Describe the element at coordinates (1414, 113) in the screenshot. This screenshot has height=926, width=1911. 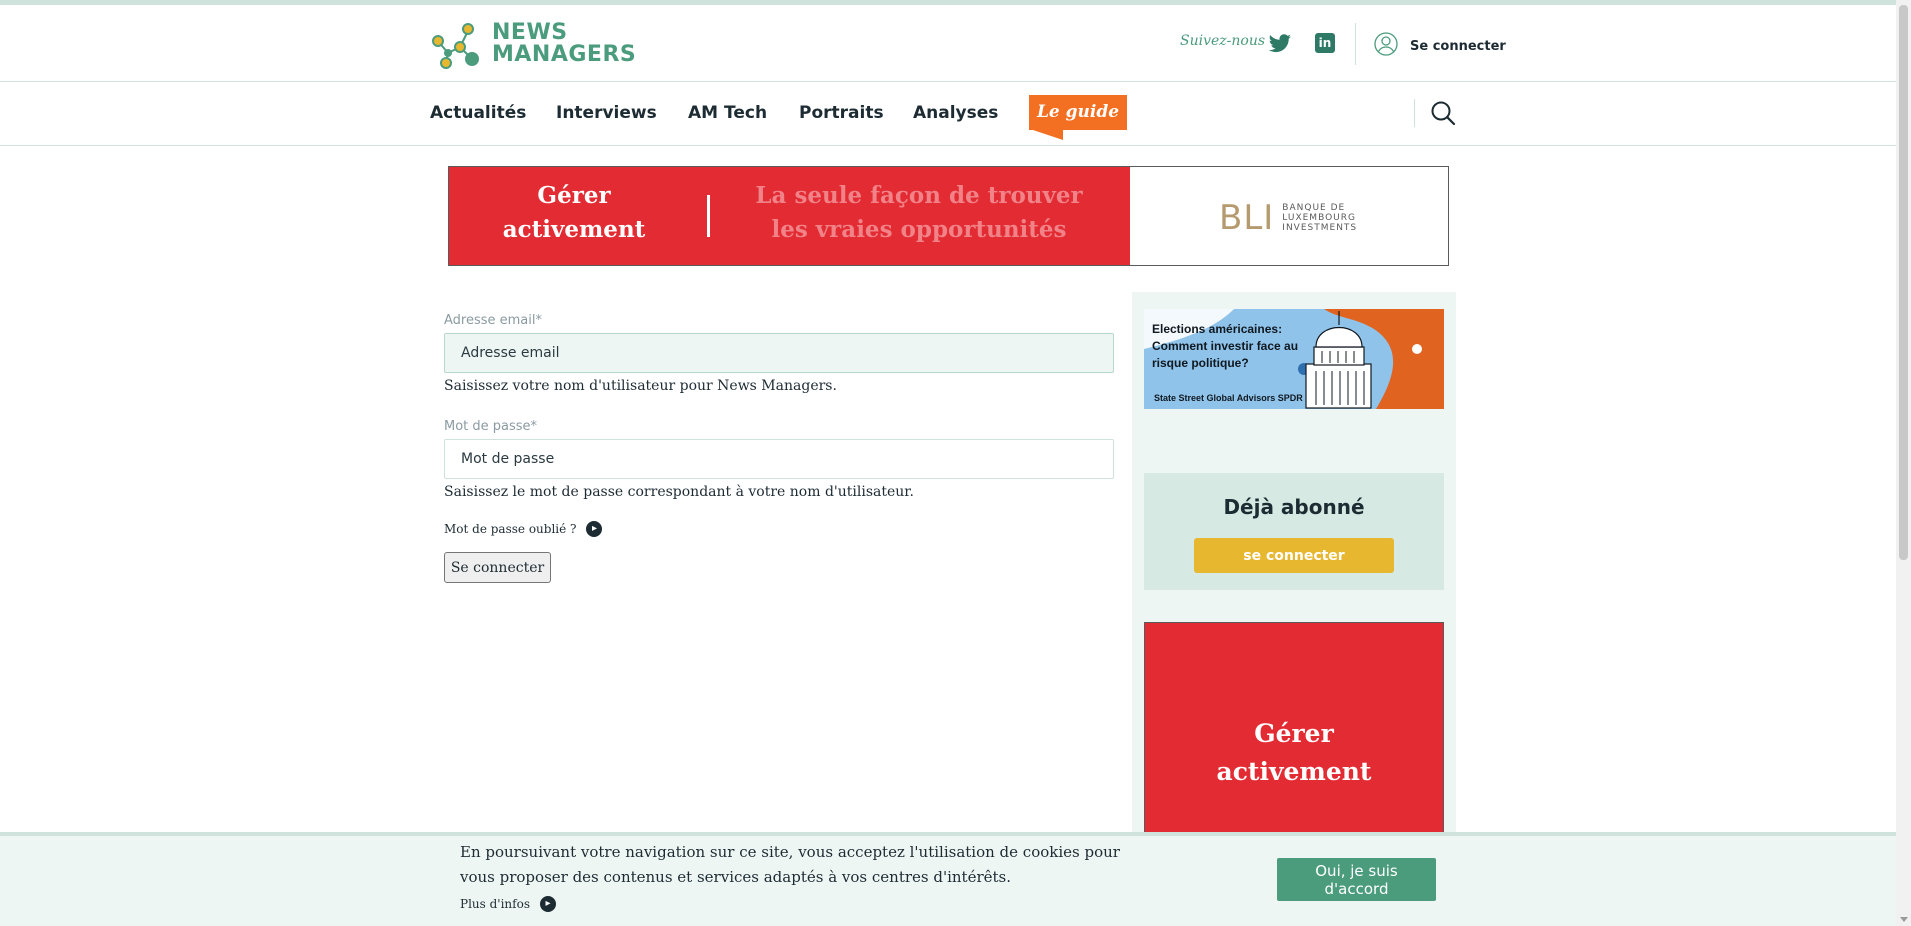
I see `nav-divider` at that location.